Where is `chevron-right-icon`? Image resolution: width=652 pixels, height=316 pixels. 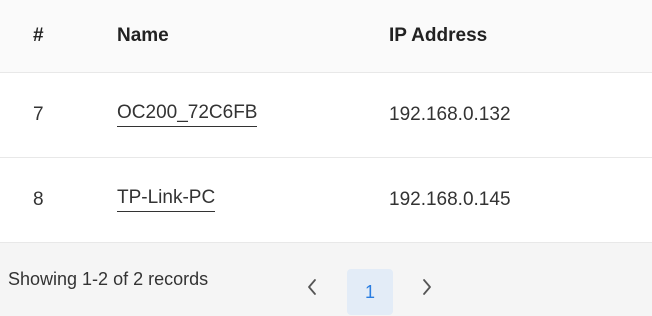
chevron-right-icon is located at coordinates (427, 287).